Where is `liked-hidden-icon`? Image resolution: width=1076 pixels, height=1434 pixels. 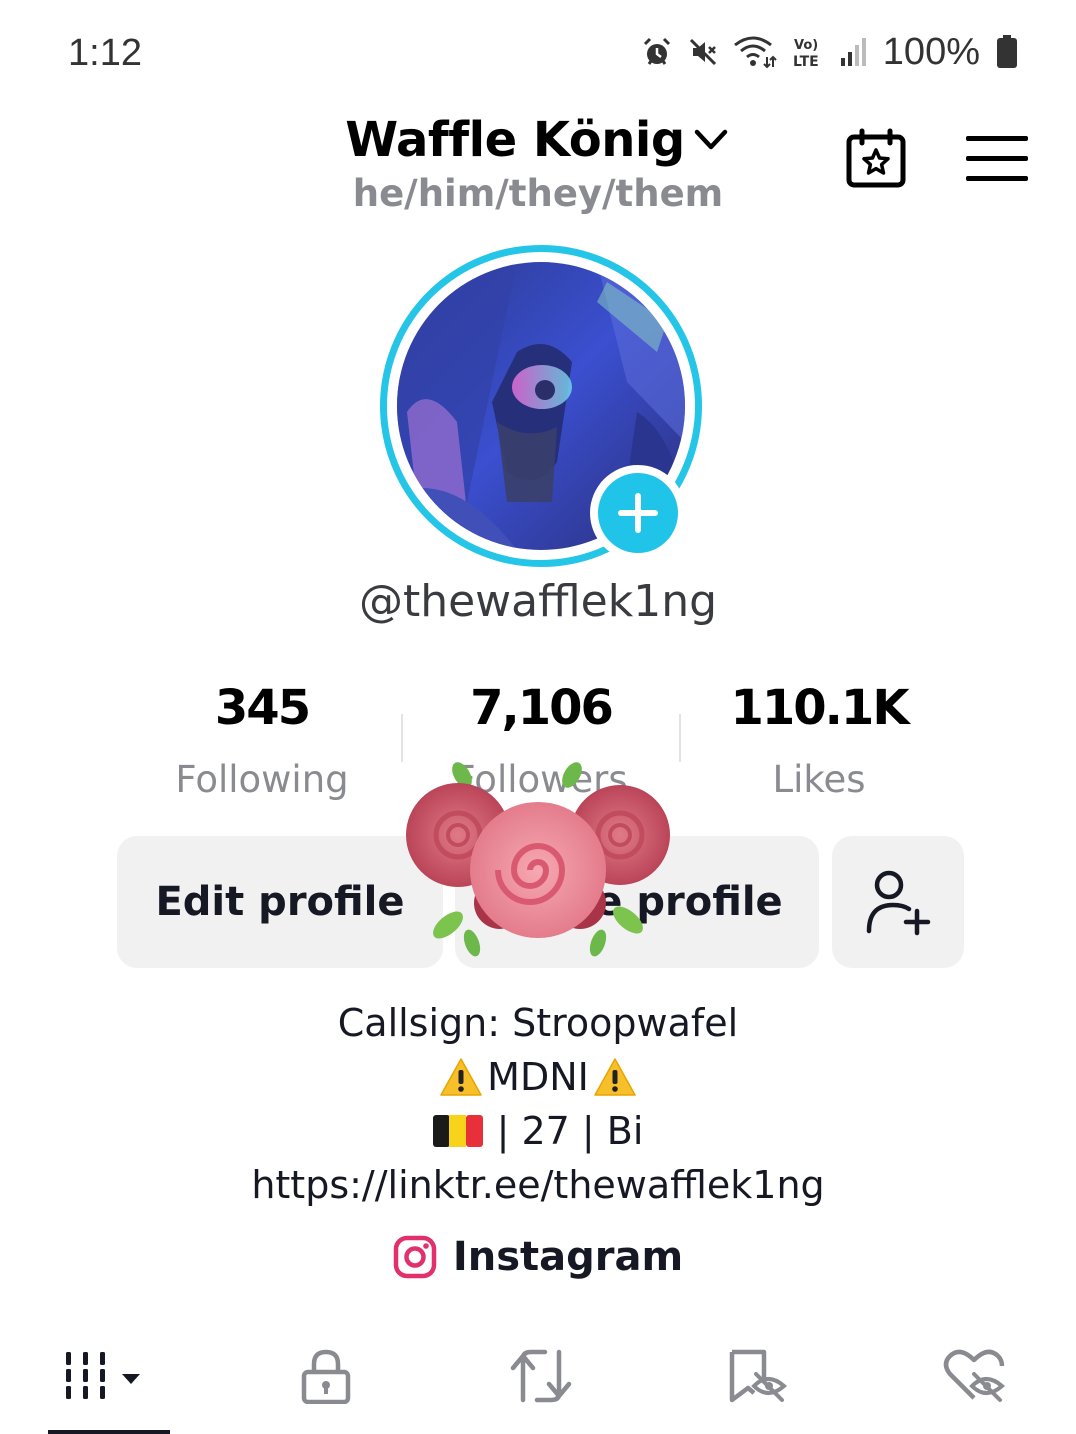 liked-hidden-icon is located at coordinates (974, 1376).